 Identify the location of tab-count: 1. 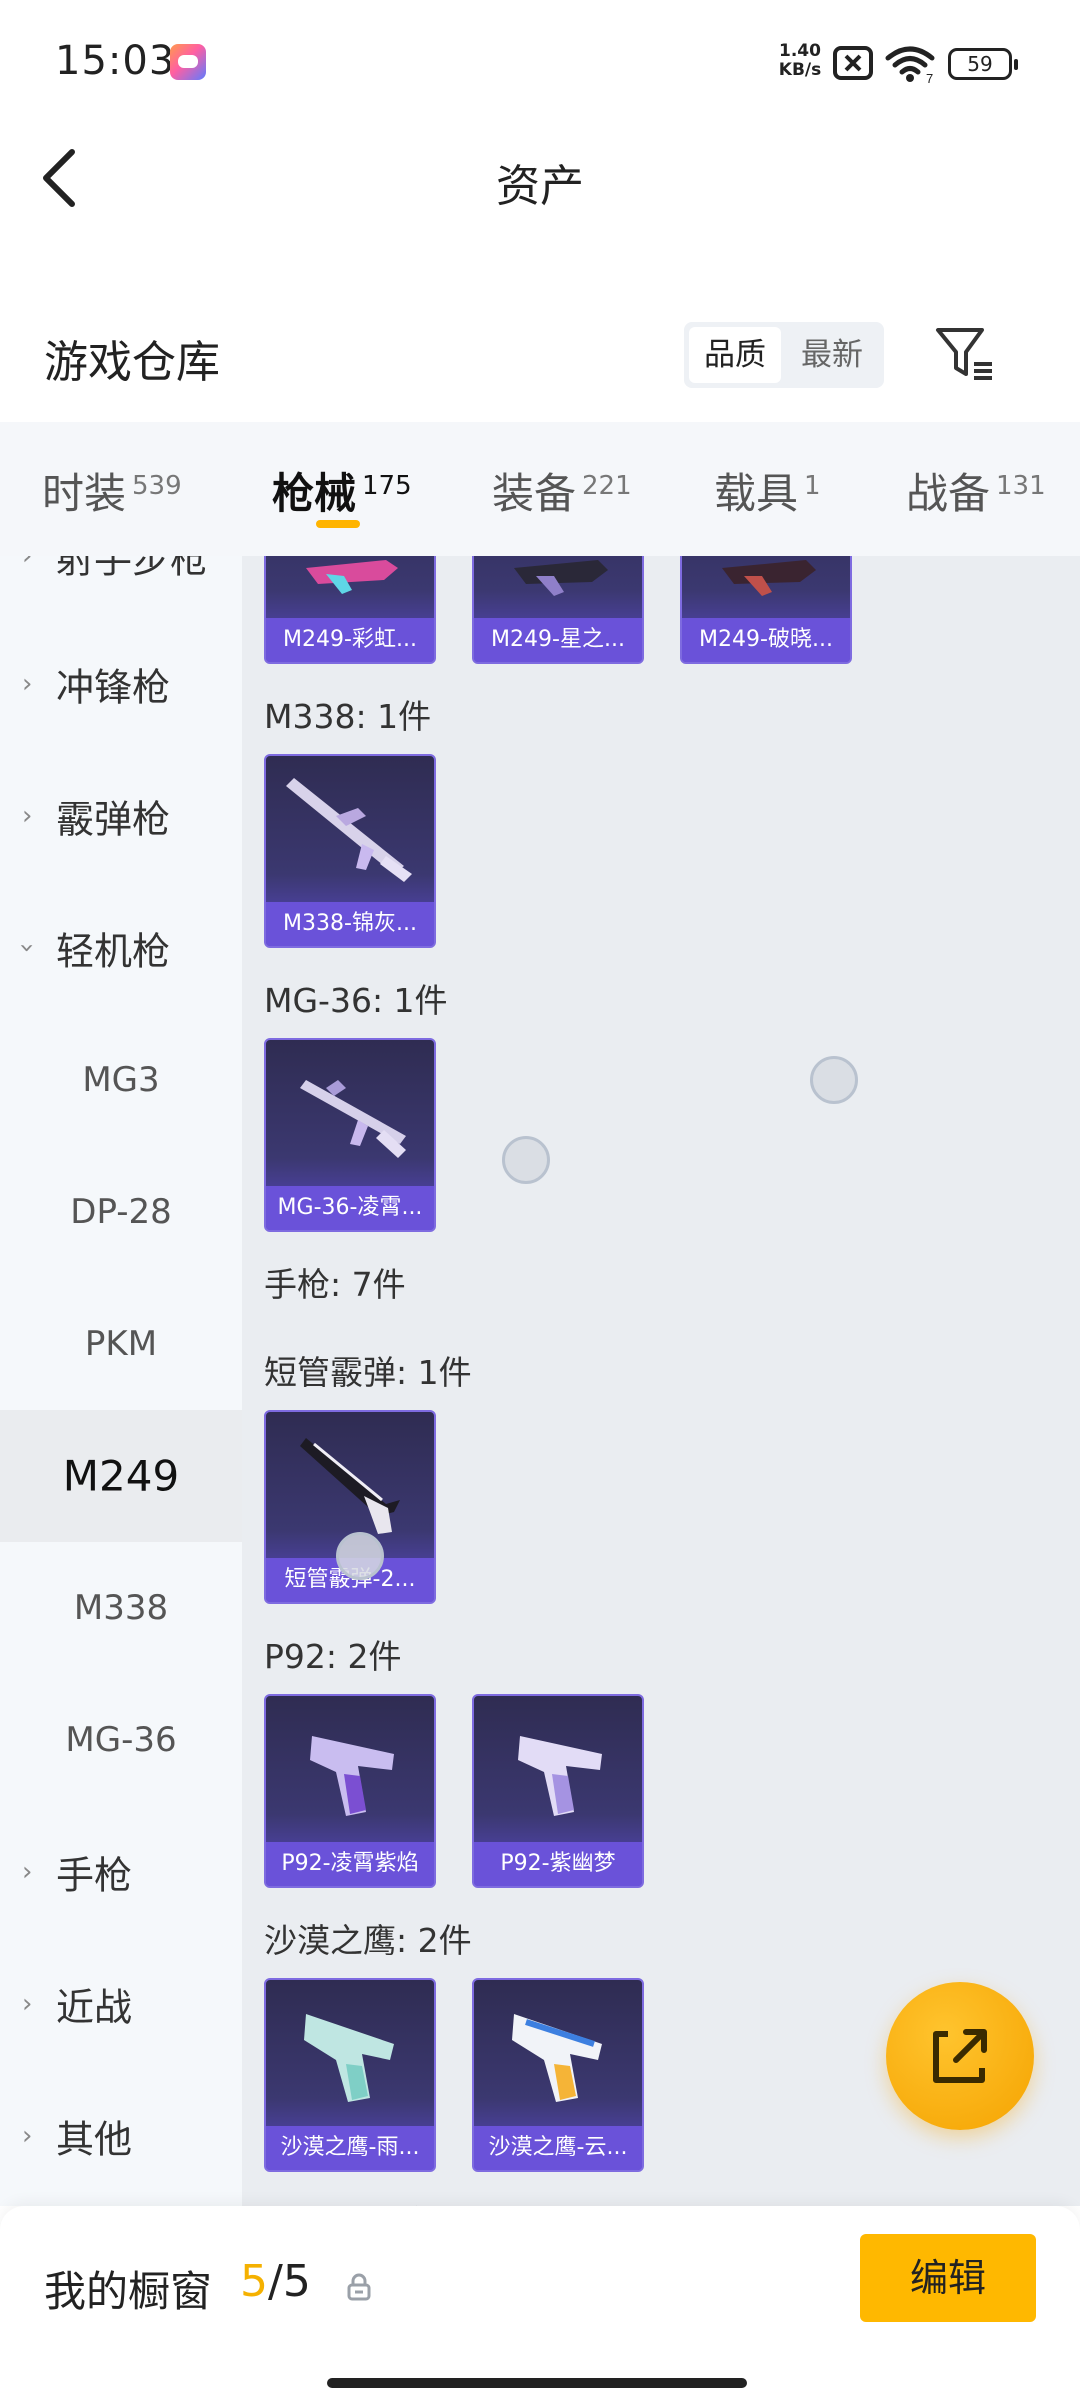
(812, 486).